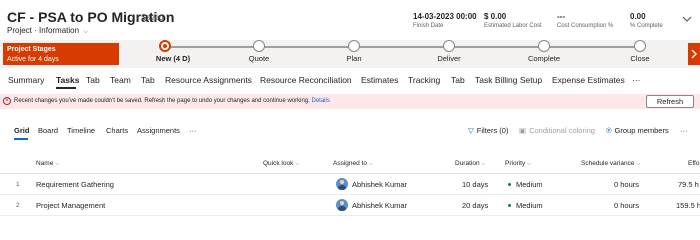 The height and width of the screenshot is (240, 700). I want to click on duration: 10 days, so click(475, 184).